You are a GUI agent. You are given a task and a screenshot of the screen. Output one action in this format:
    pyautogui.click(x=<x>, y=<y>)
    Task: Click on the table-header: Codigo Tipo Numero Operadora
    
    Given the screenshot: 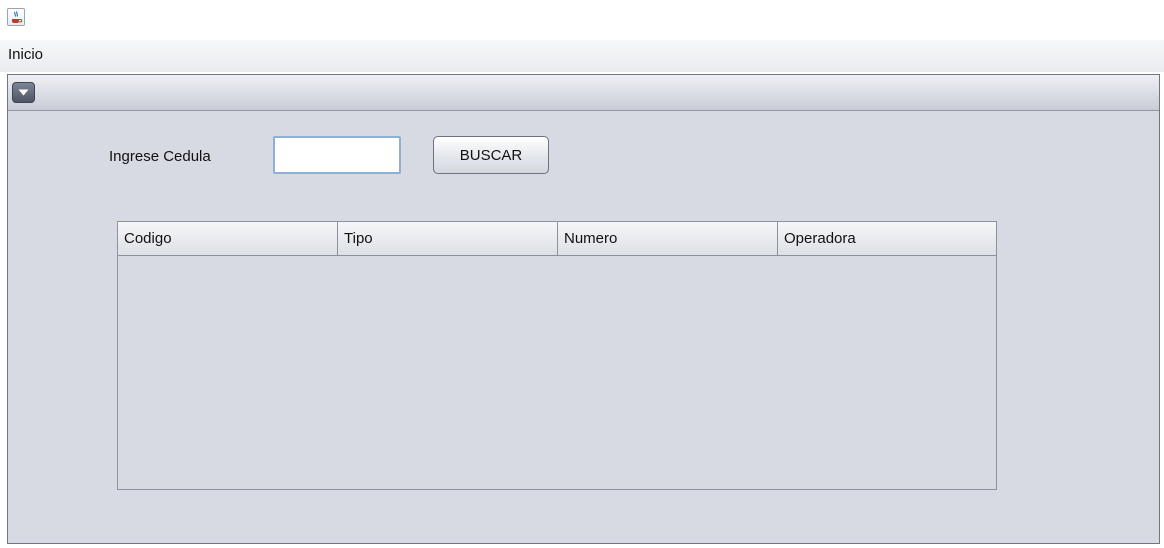 What is the action you would take?
    pyautogui.click(x=557, y=239)
    